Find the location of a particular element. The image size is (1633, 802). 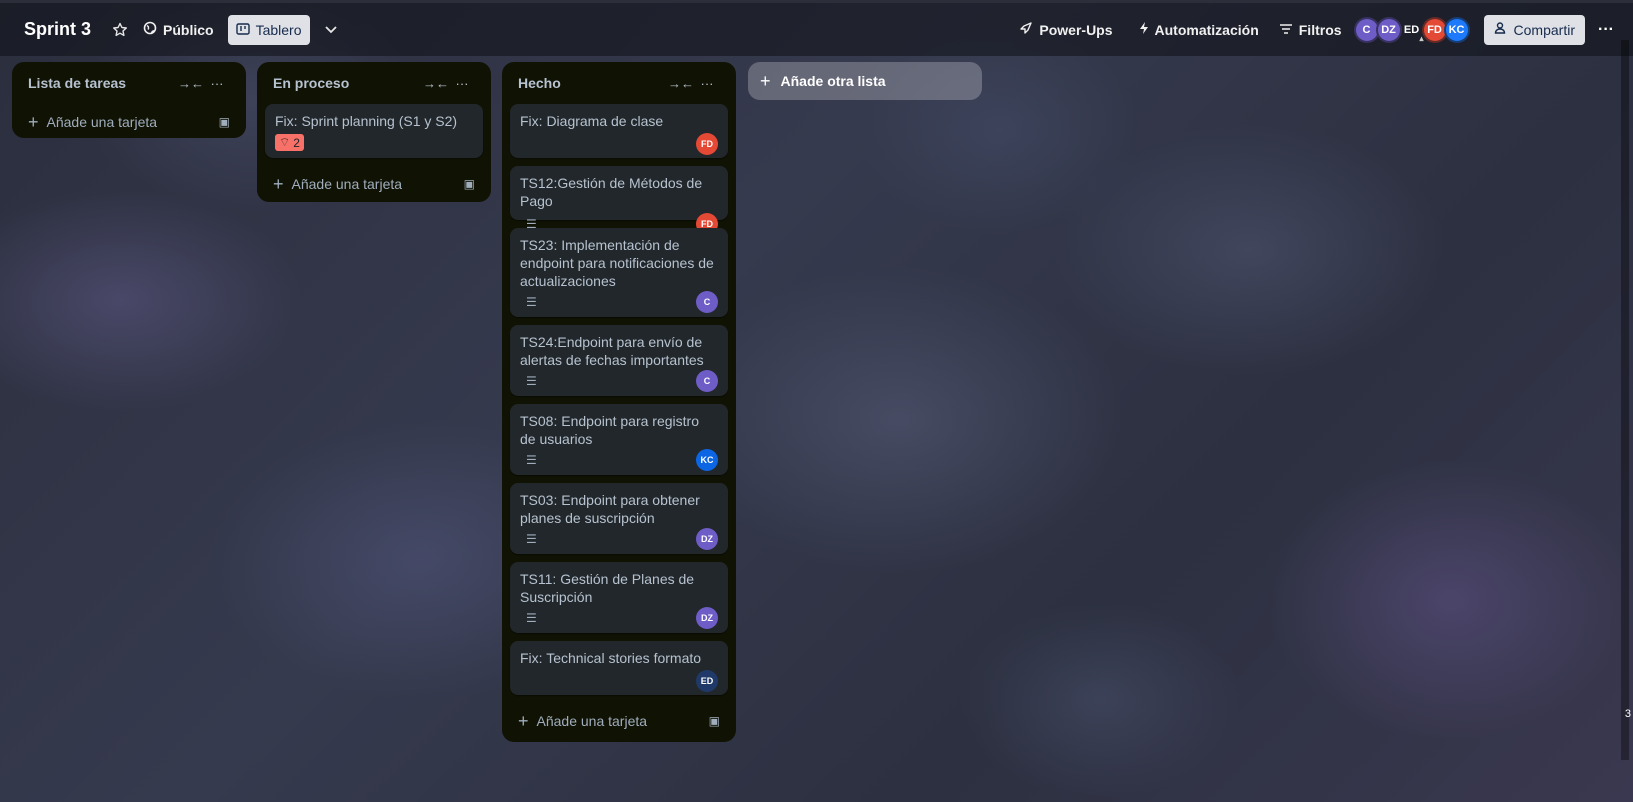

list-title: Hecho is located at coordinates (593, 83).